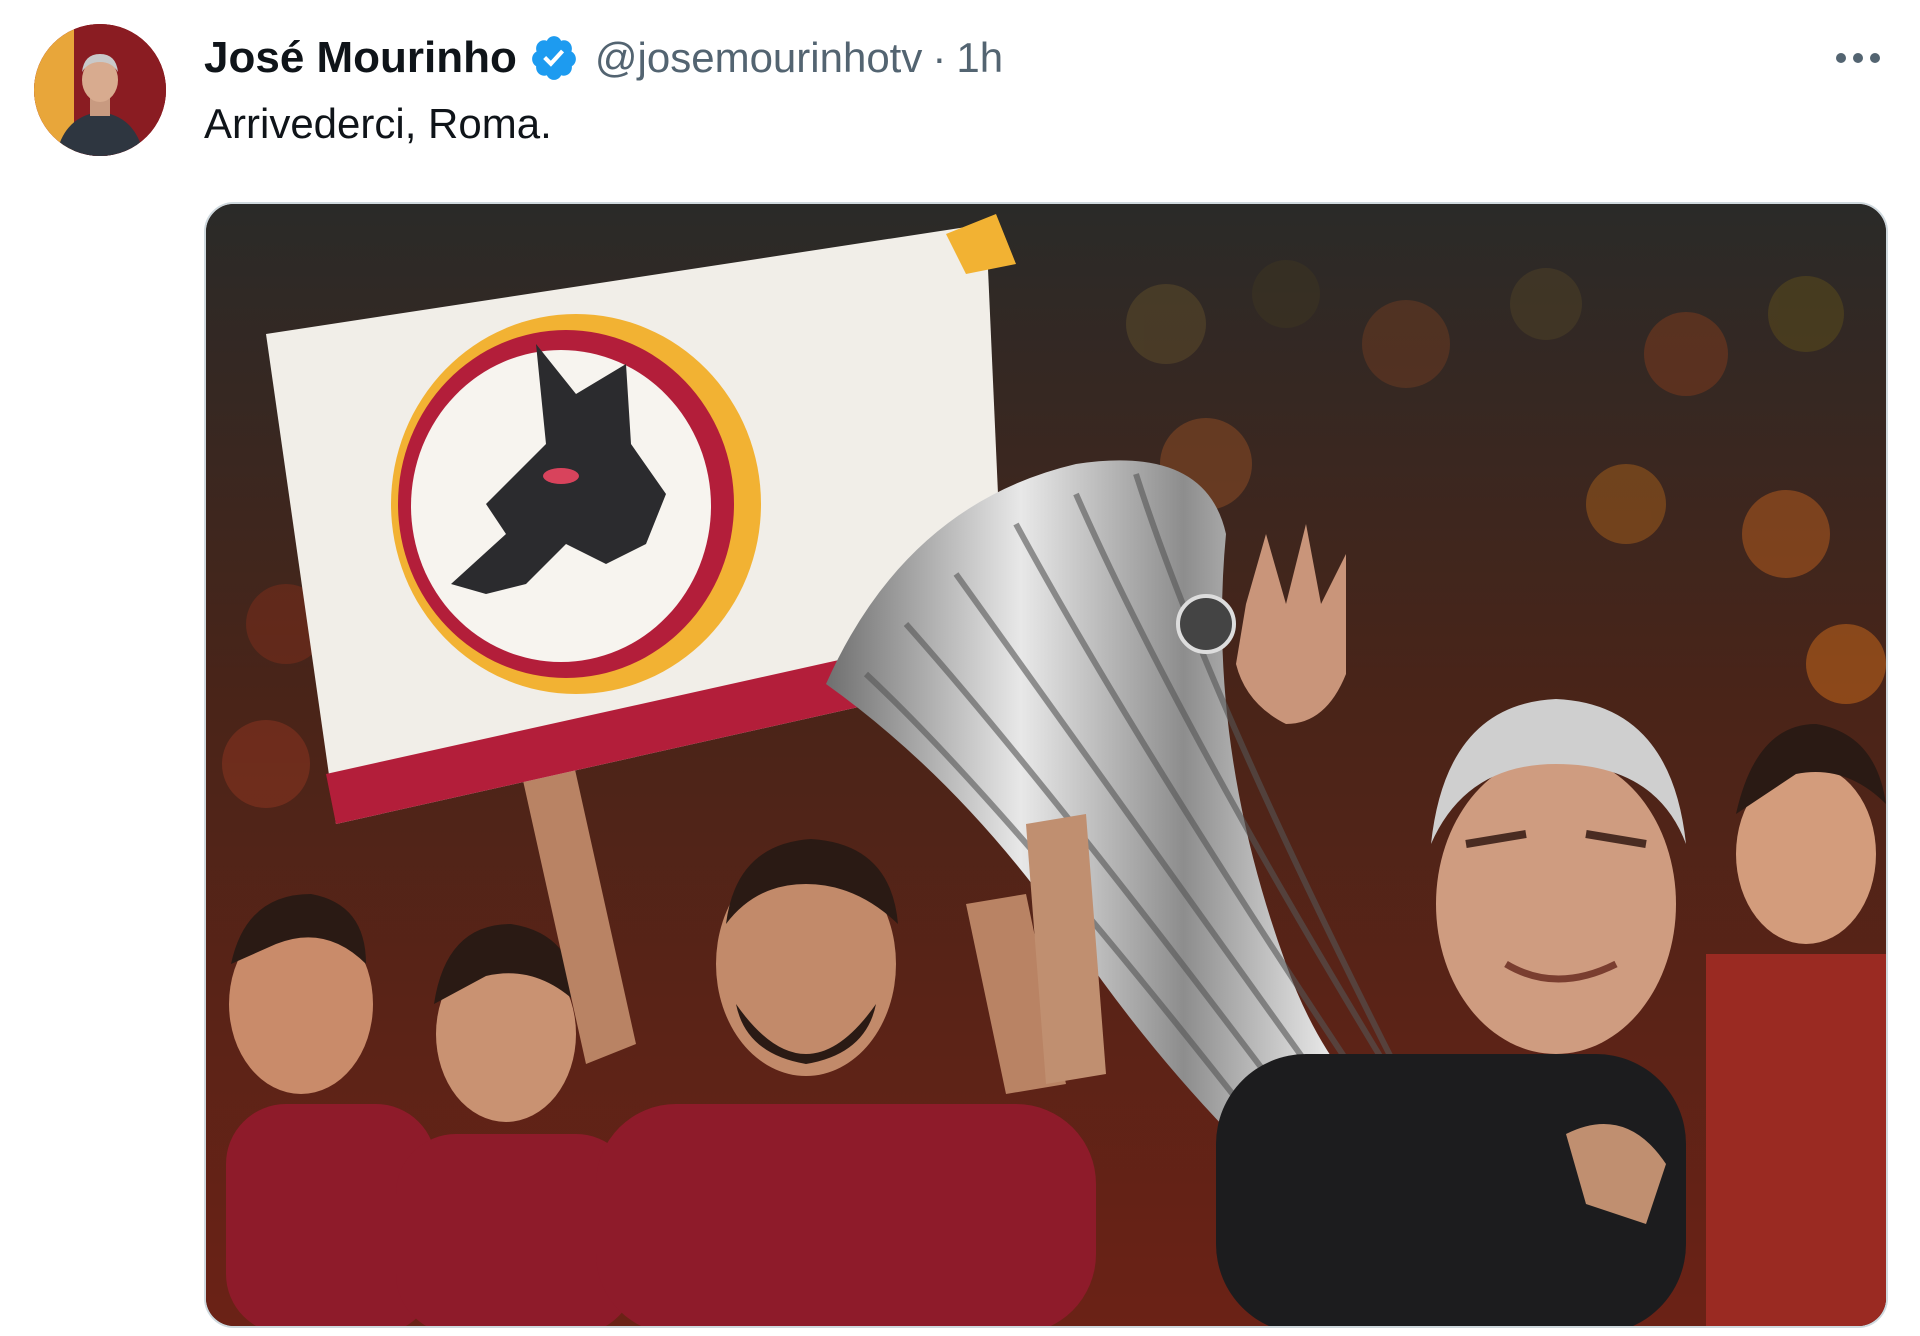 The image size is (1920, 1336). I want to click on tweet-text: Arrivederci, Roma., so click(378, 123).